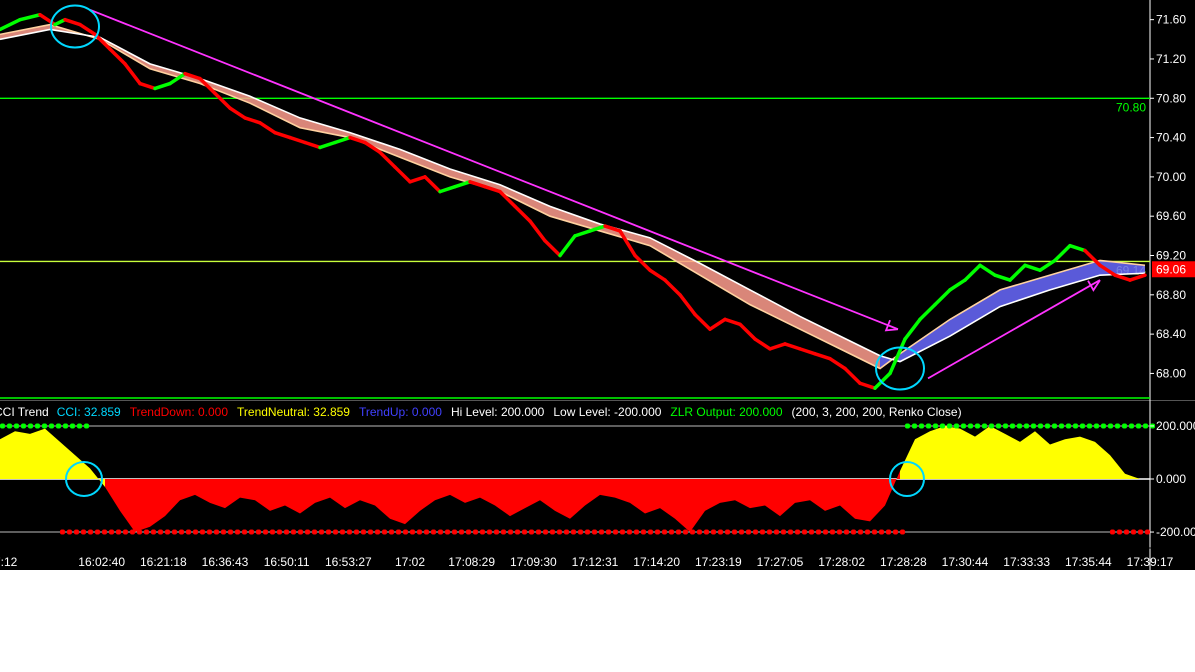 This screenshot has width=1195, height=672. What do you see at coordinates (725, 284) in the screenshot?
I see `ma-band-segment` at bounding box center [725, 284].